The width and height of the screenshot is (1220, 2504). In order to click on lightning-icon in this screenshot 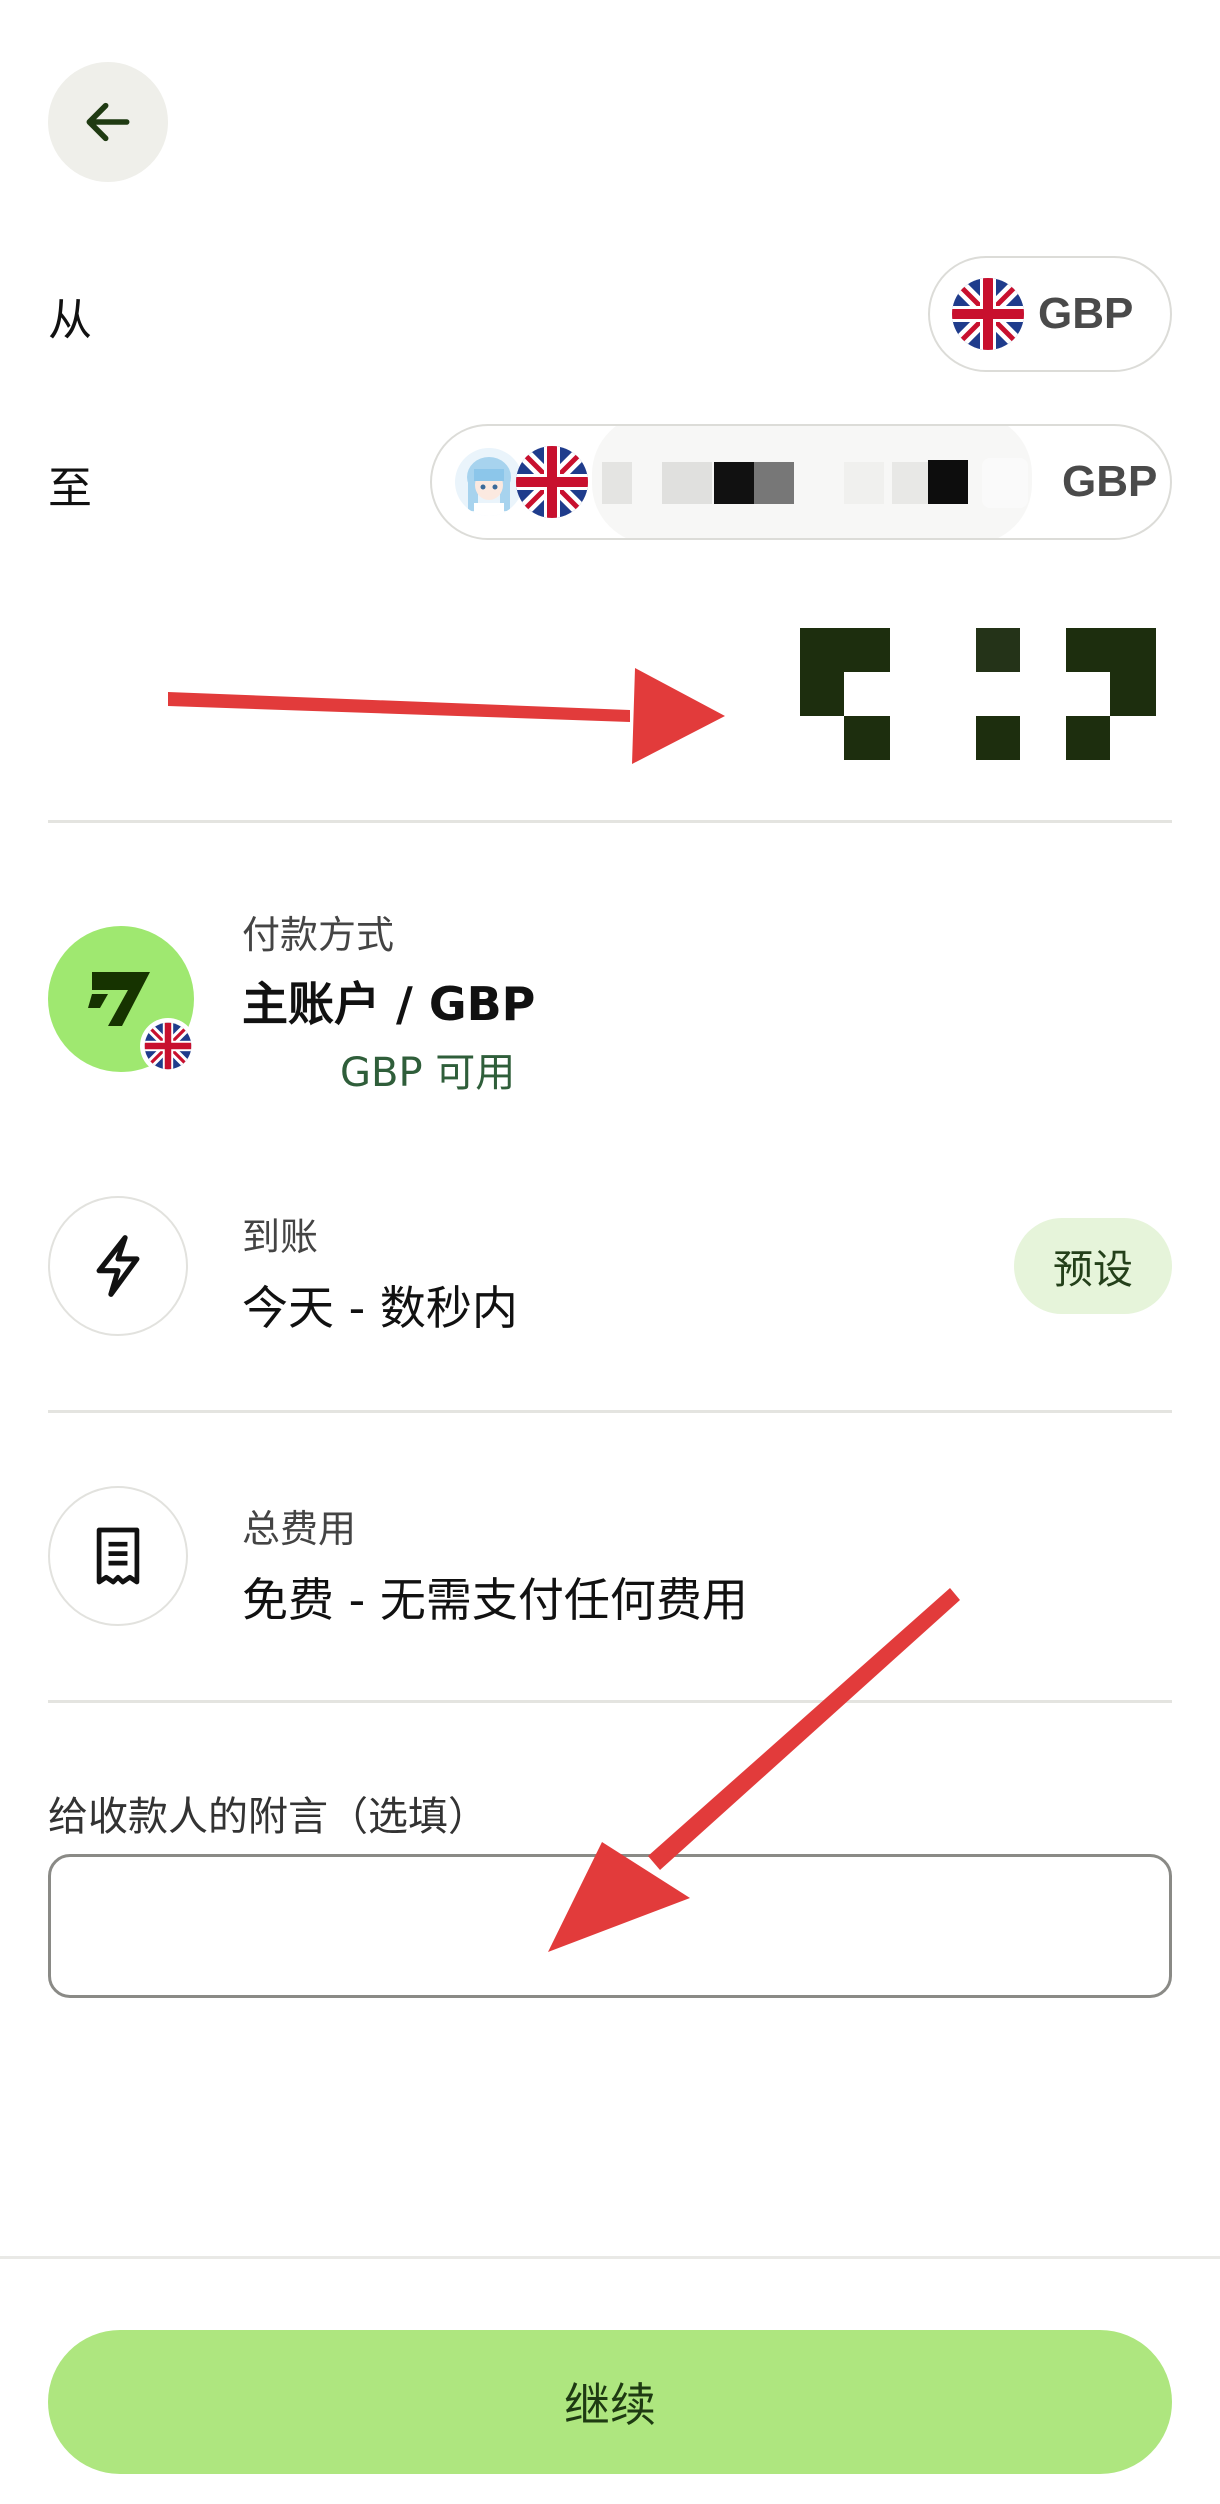, I will do `click(118, 1266)`.